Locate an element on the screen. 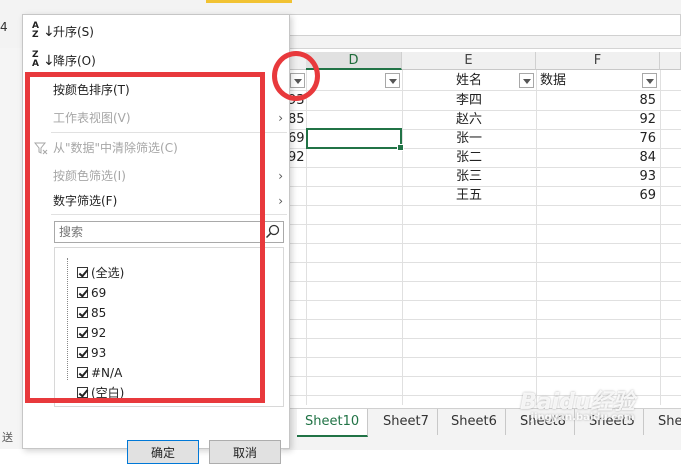  sort-ascending-label: 升序(S) is located at coordinates (73, 32).